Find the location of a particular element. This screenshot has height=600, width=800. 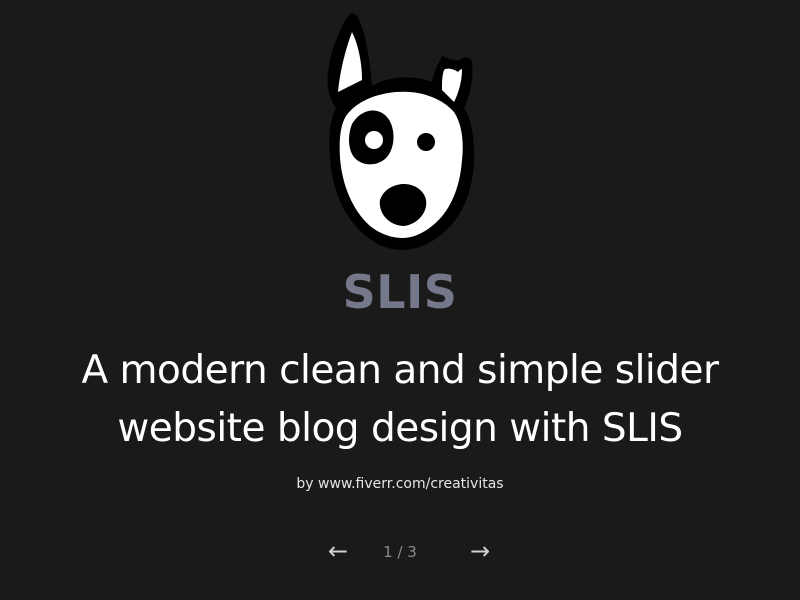

next-arrow-icon: → is located at coordinates (480, 551).